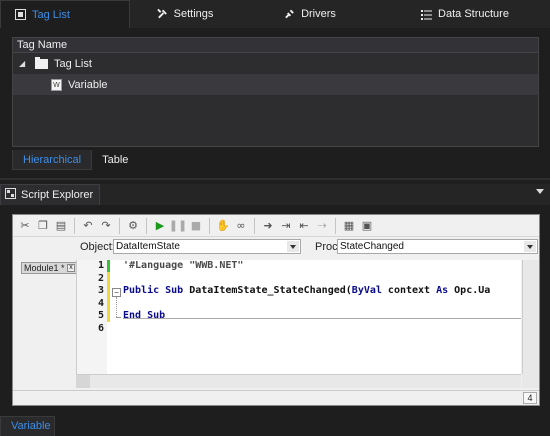 The width and height of the screenshot is (550, 436). What do you see at coordinates (469, 290) in the screenshot?
I see `type: Opc.Ua` at bounding box center [469, 290].